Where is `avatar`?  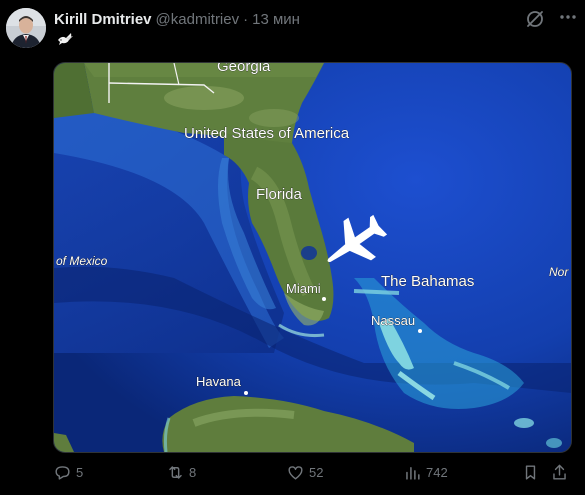
avatar is located at coordinates (26, 28).